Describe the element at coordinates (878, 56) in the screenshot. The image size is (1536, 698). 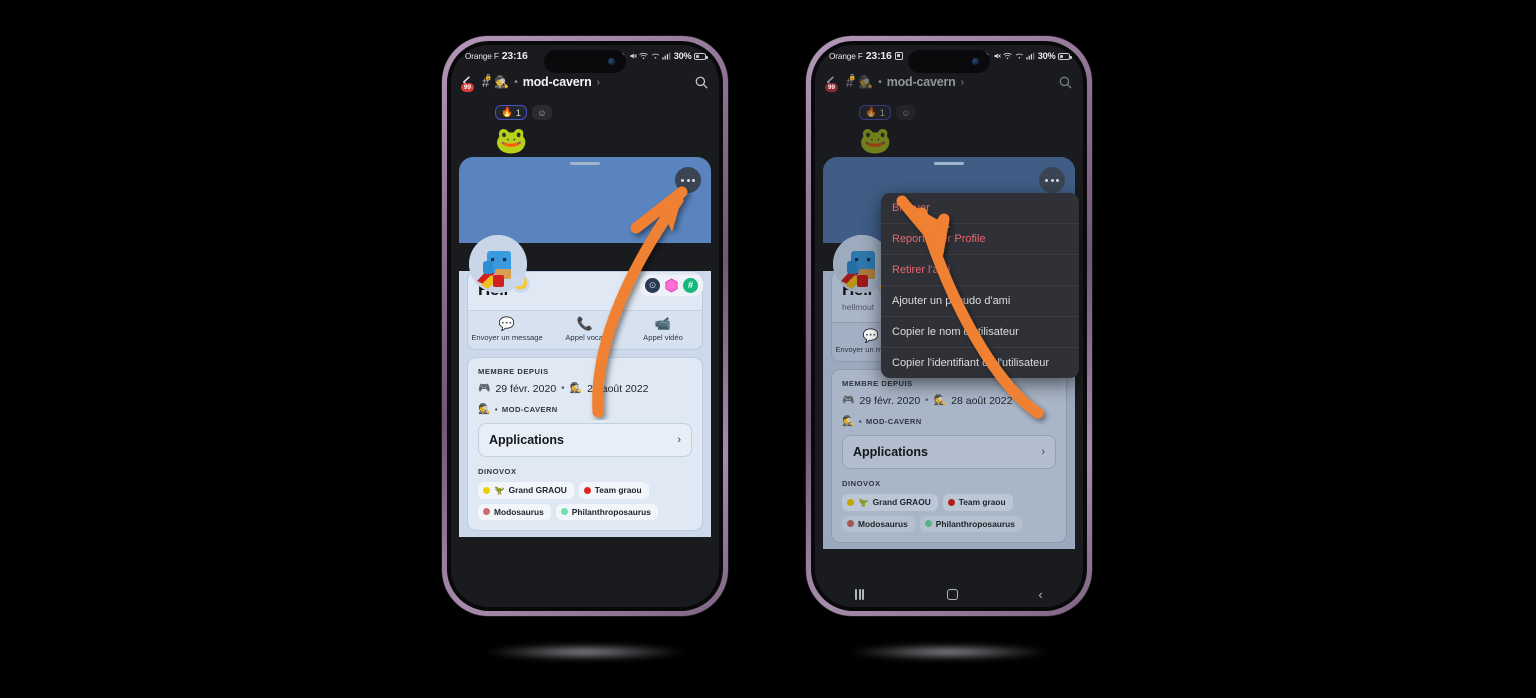
I see `clock-label: 23:16` at that location.